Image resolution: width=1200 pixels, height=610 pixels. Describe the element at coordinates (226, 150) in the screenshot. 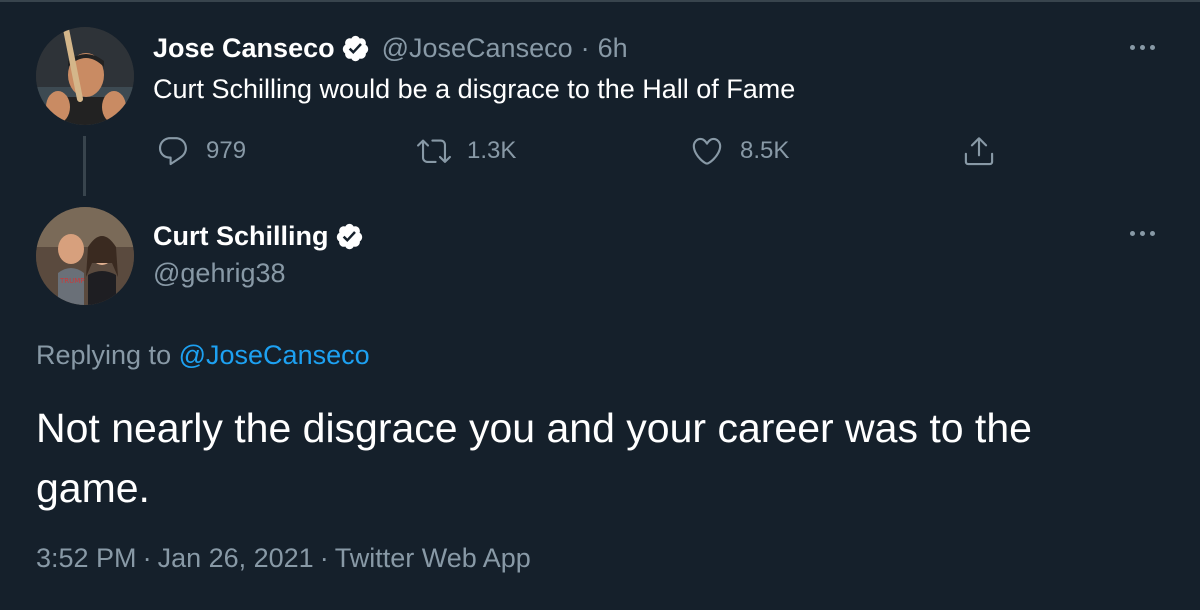

I see `reply-count: 979` at that location.